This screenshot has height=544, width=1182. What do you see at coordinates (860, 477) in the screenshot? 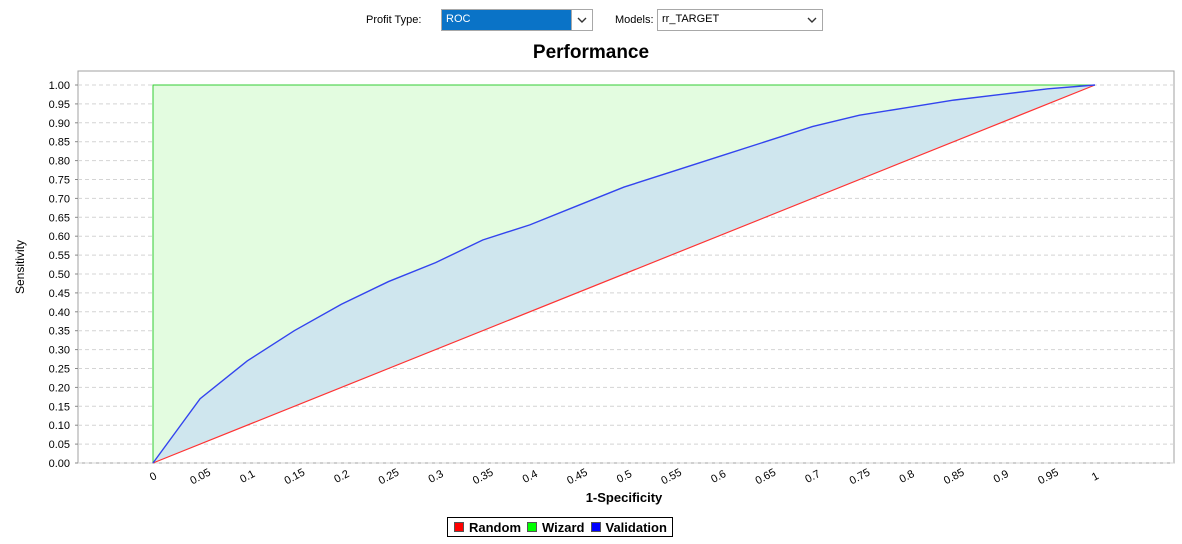
I see `x-tick-label: 0.75` at bounding box center [860, 477].